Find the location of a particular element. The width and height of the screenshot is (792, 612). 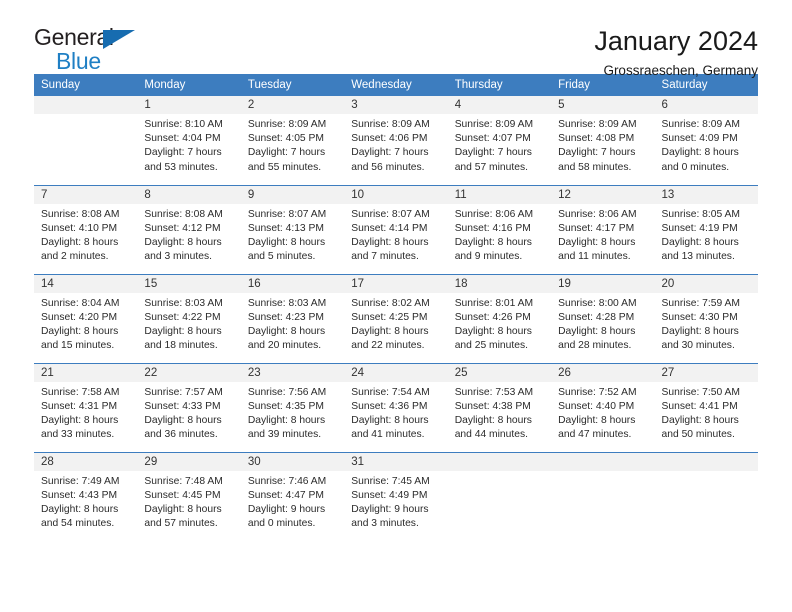

day-sunrise-text: Sunrise: 7:57 AM is located at coordinates (183, 392).